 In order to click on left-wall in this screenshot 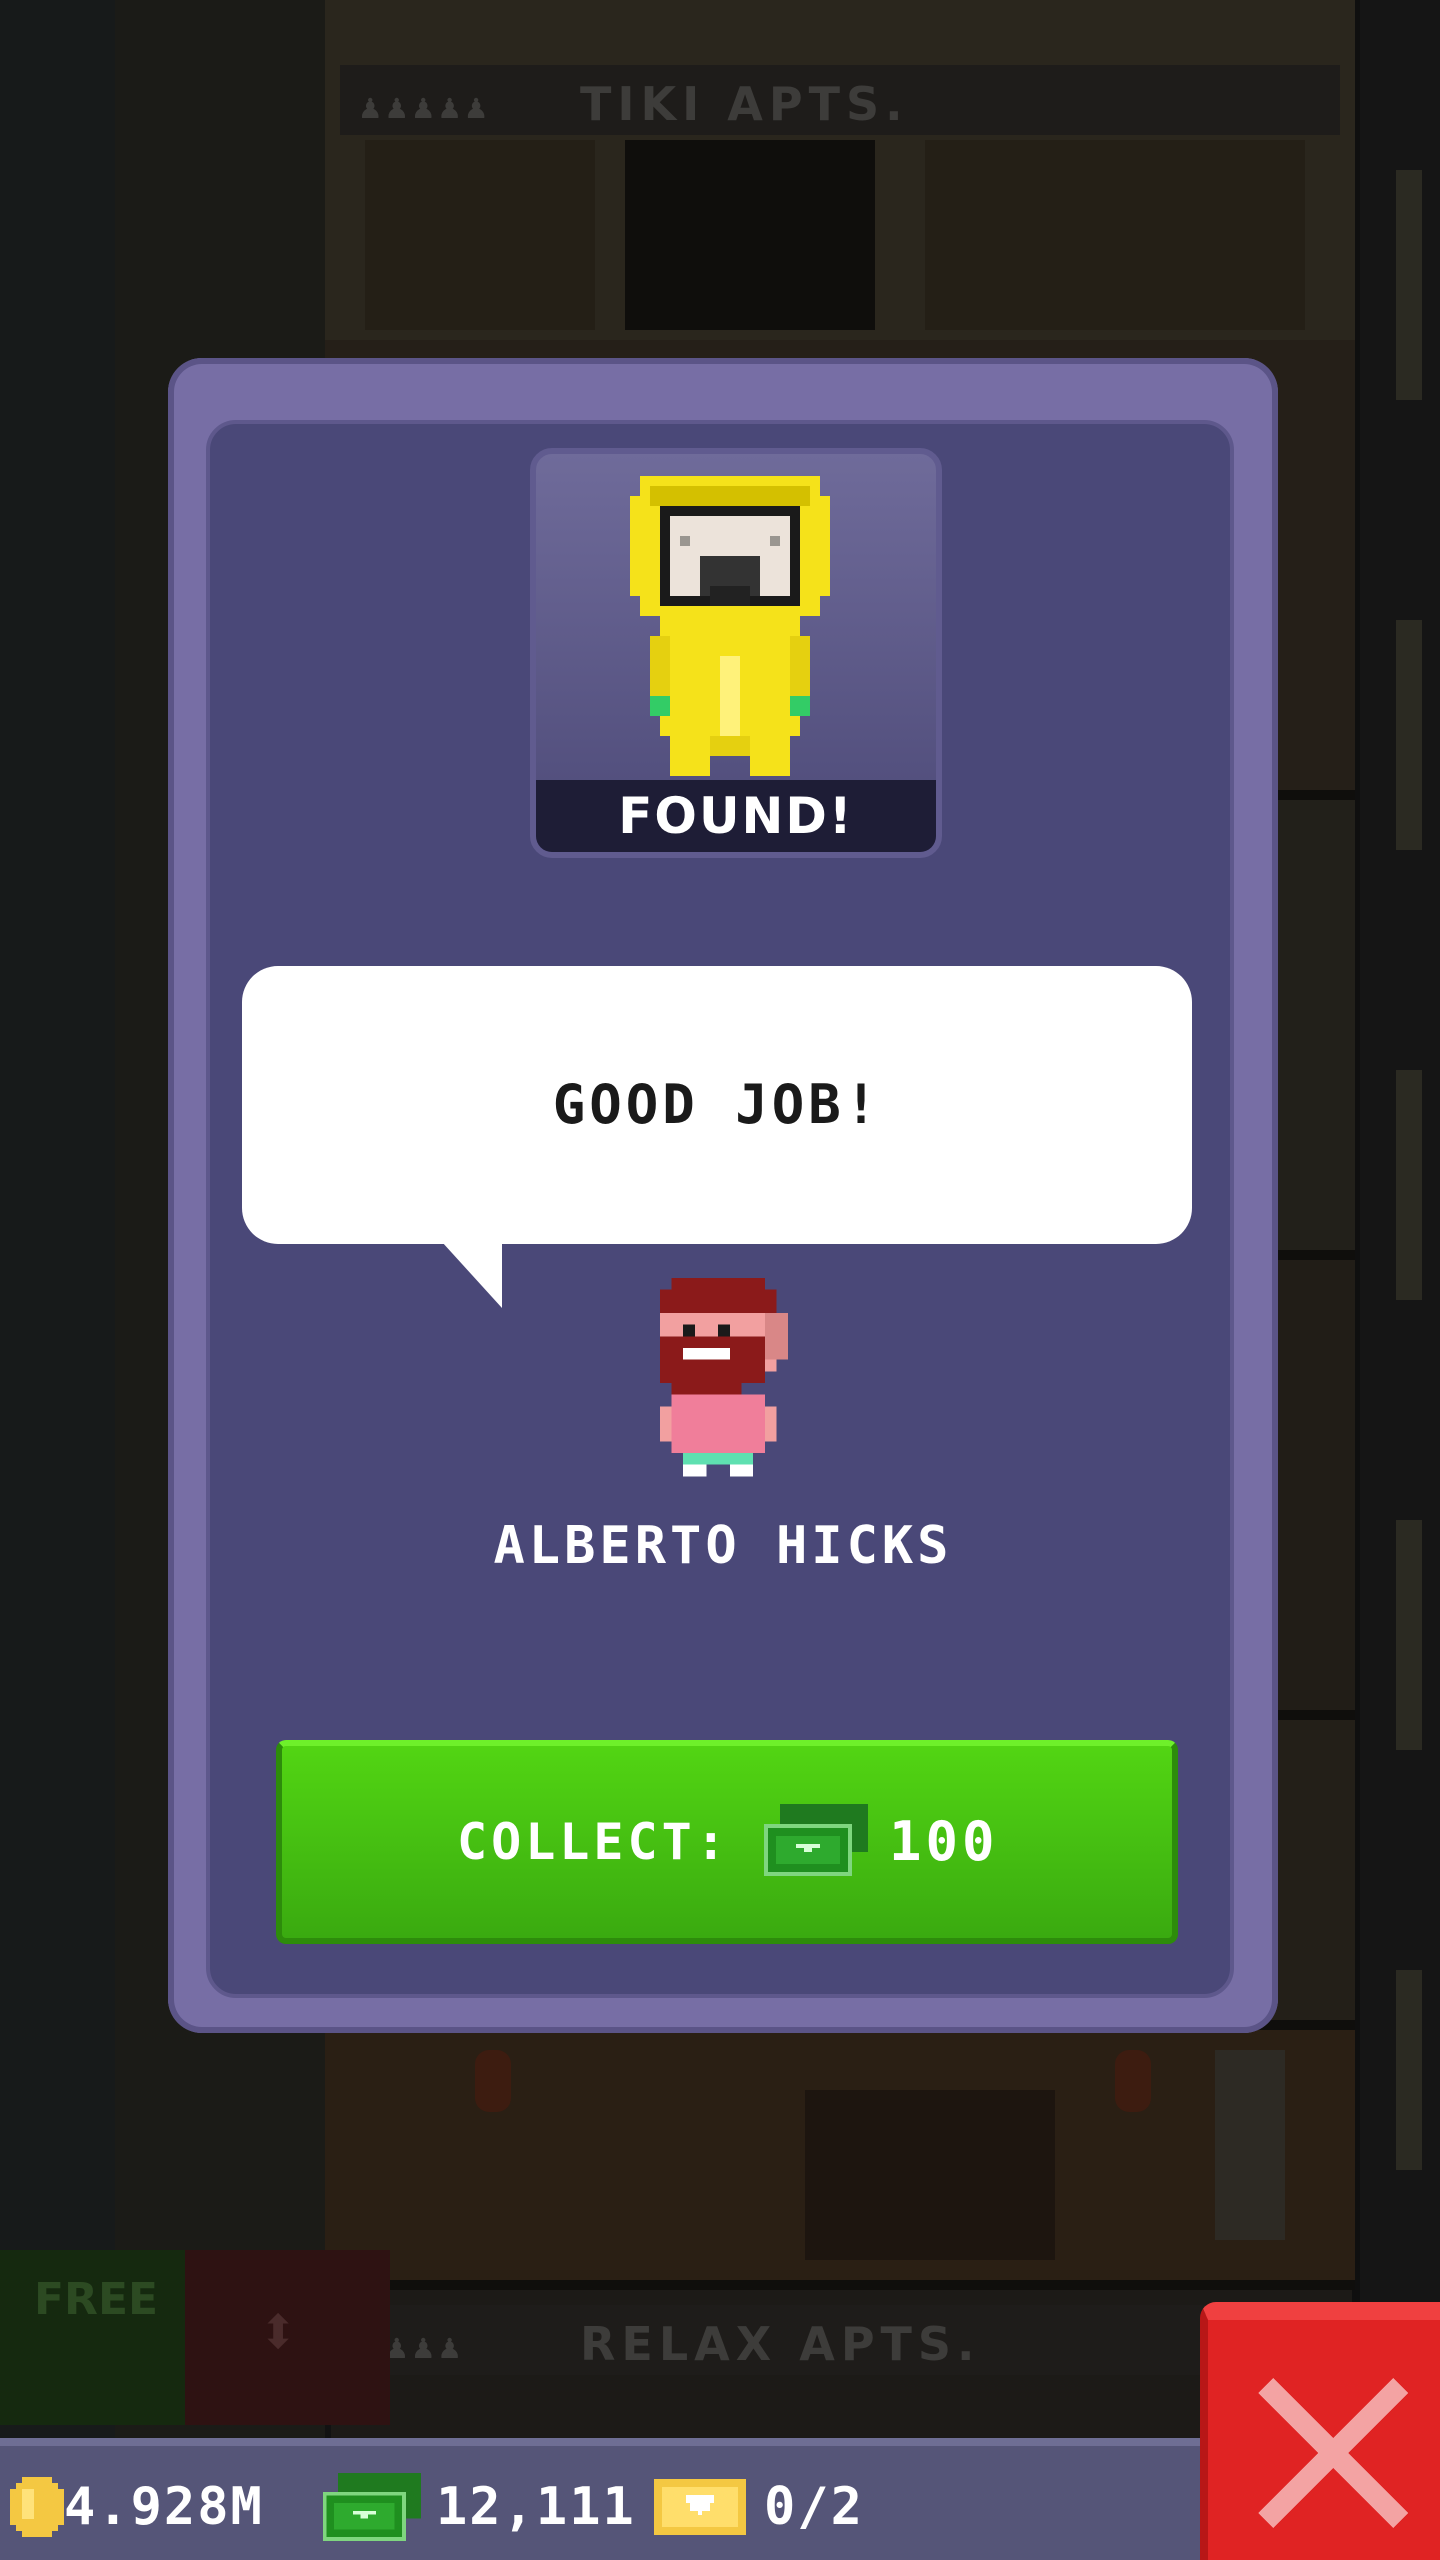, I will do `click(57, 1280)`.